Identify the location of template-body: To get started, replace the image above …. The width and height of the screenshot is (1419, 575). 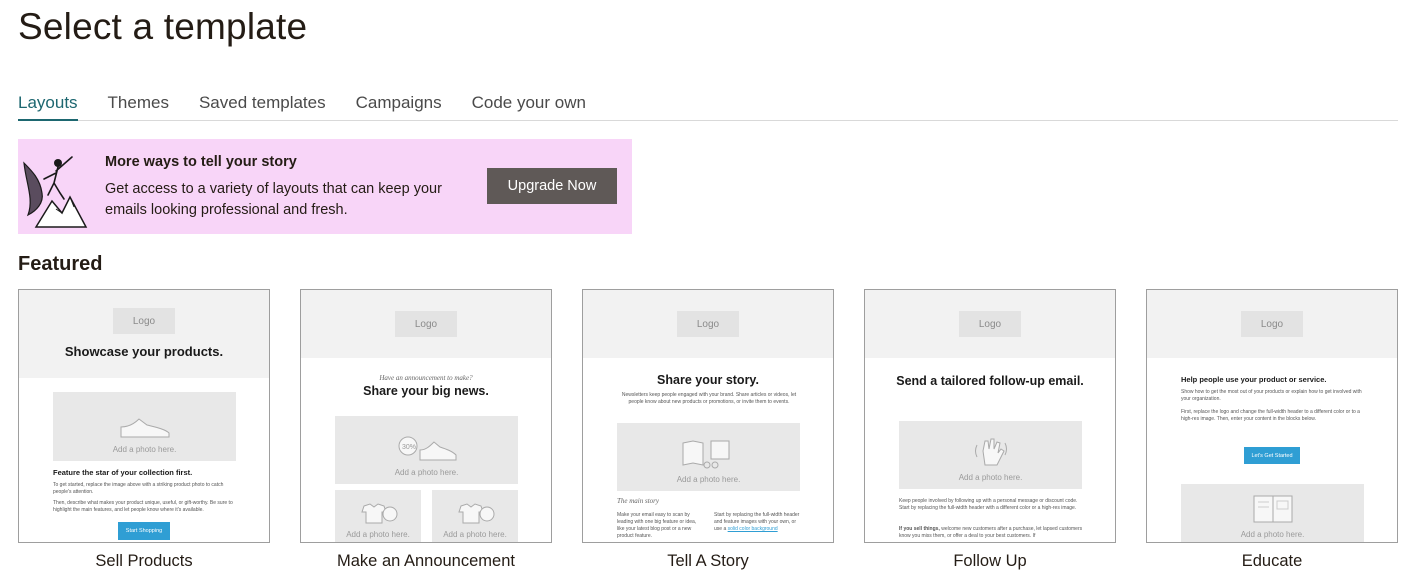
(138, 488).